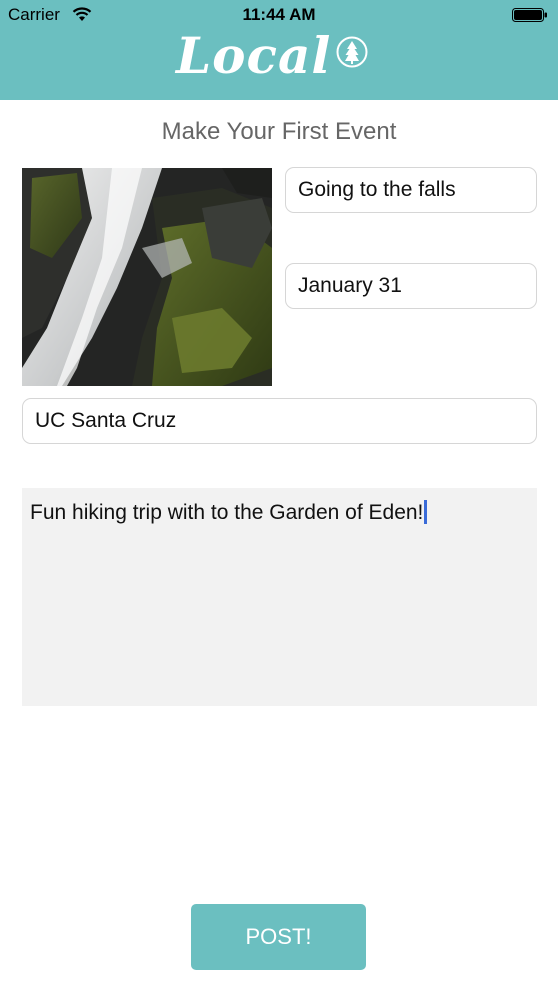  Describe the element at coordinates (426, 512) in the screenshot. I see `text-cursor` at that location.